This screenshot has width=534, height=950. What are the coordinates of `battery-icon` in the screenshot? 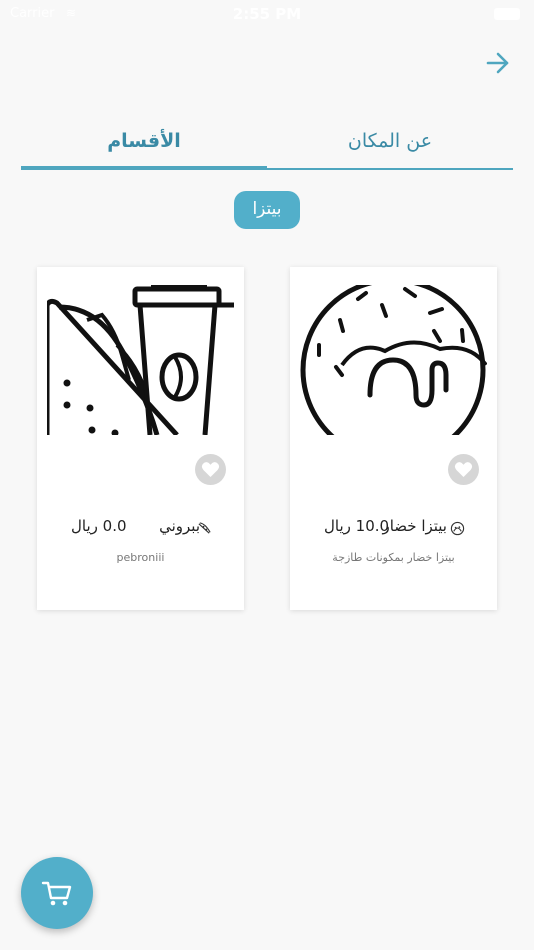 It's located at (507, 14).